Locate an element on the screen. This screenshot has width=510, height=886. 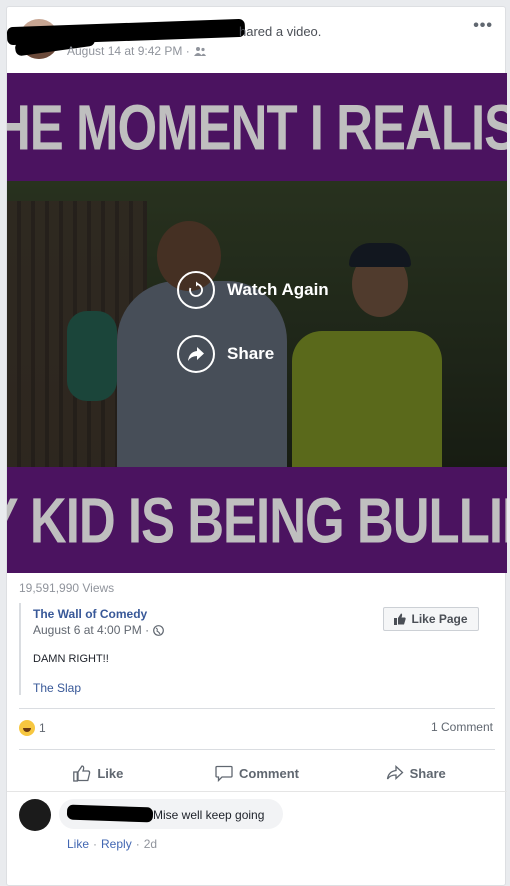
redaction-bar is located at coordinates (110, 813).